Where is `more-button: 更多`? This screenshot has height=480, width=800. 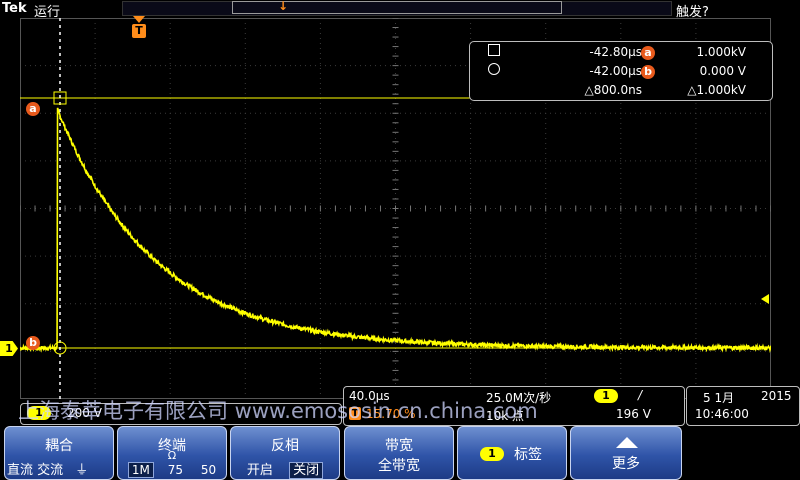 more-button: 更多 is located at coordinates (626, 453).